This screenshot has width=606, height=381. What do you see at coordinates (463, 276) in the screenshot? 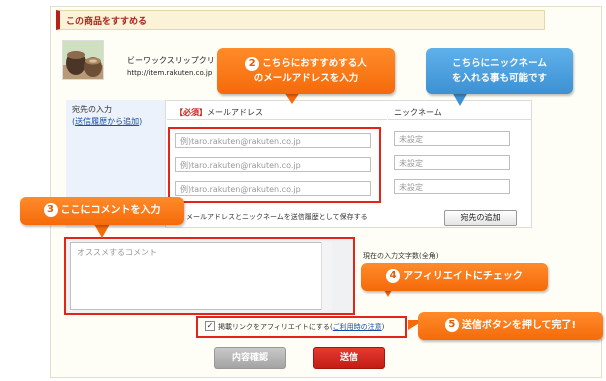
I see `callout-4-text: アフィリエイトにチェック` at bounding box center [463, 276].